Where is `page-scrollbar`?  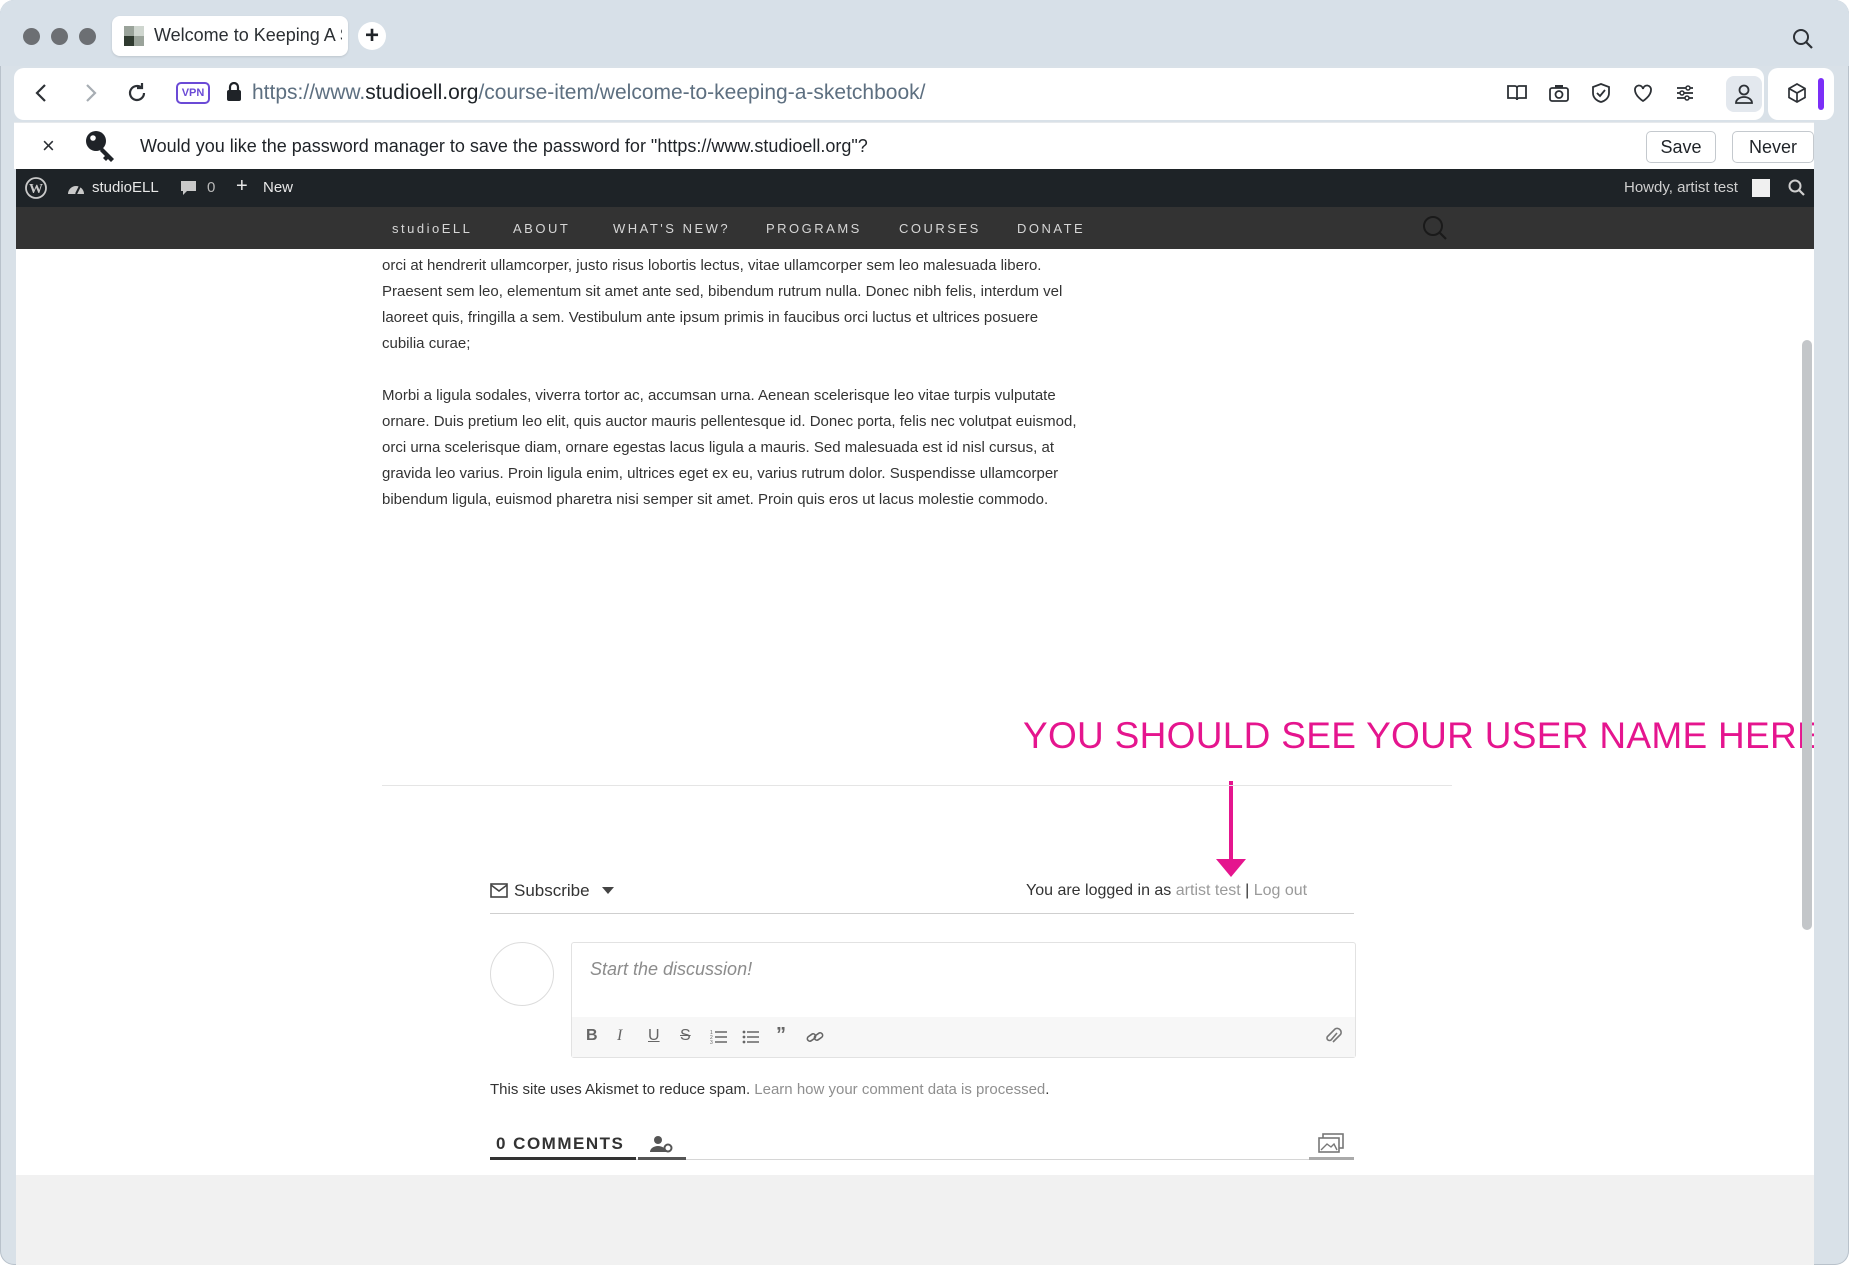
page-scrollbar is located at coordinates (1807, 635).